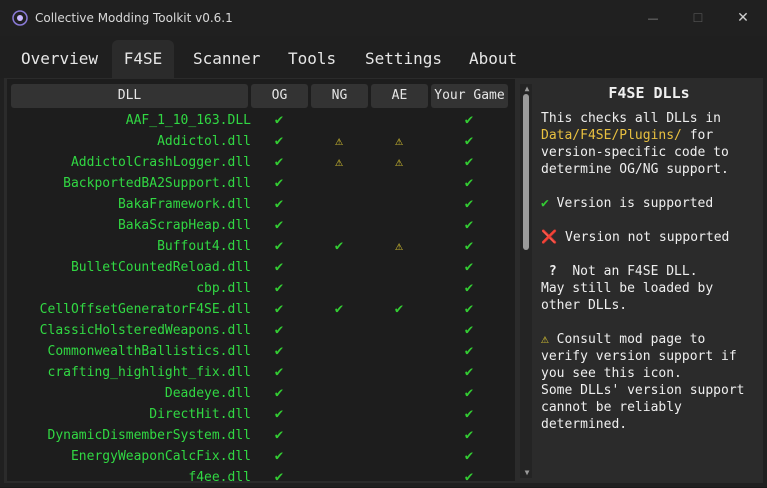 The image size is (767, 488). Describe the element at coordinates (527, 88) in the screenshot. I see `scroll-up-arrow-icon: ▲` at that location.